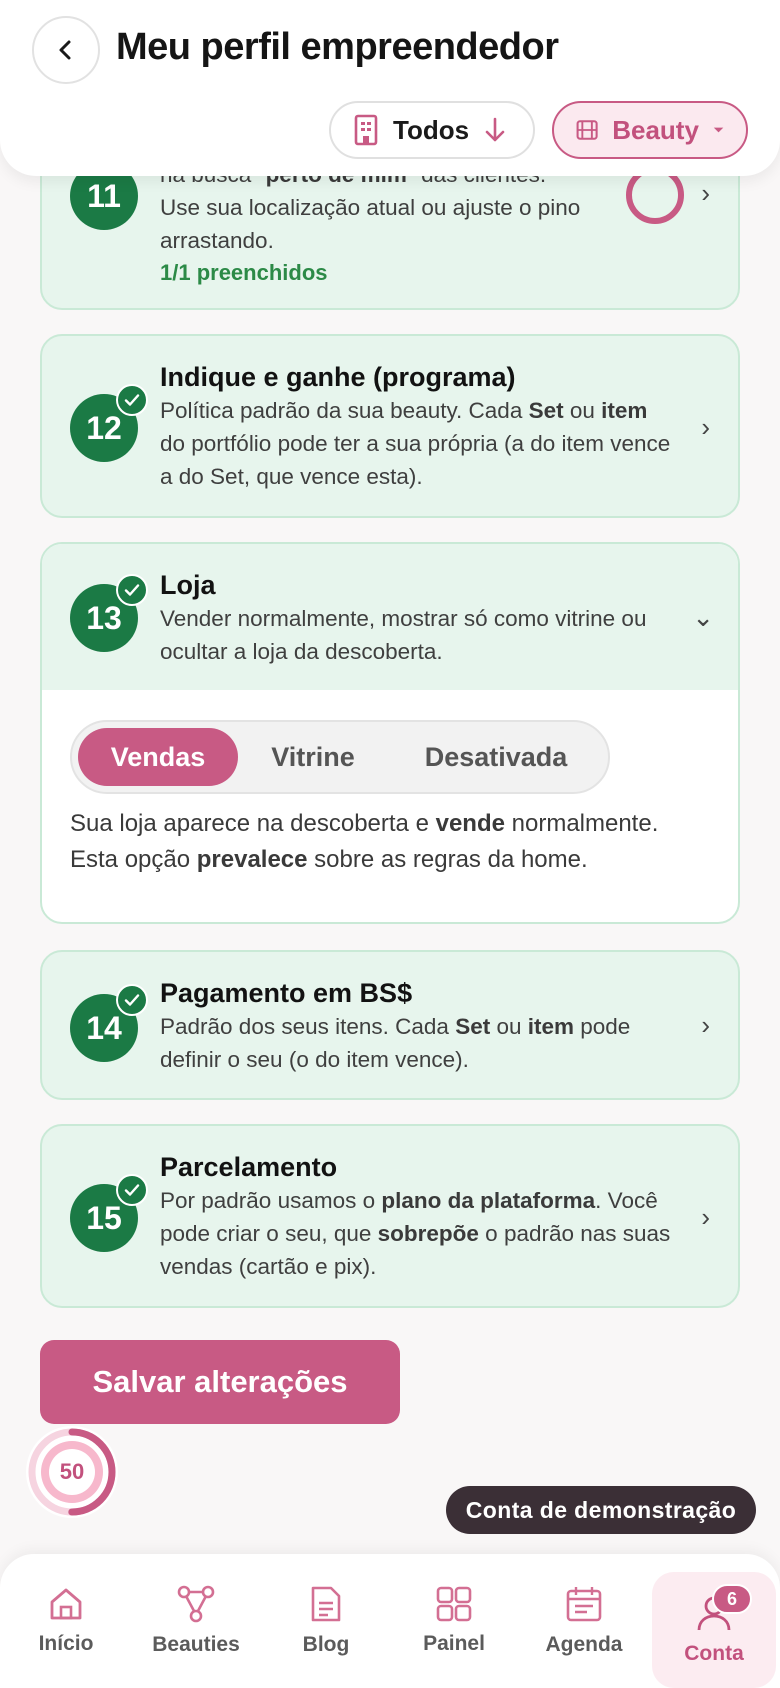 This screenshot has width=780, height=1688. I want to click on option-vendas: Vendas, so click(158, 757).